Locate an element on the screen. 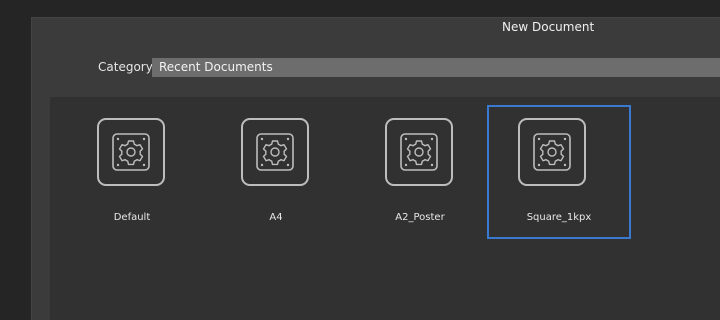 This screenshot has width=720, height=320. preset-label: Square_1kpx is located at coordinates (559, 217).